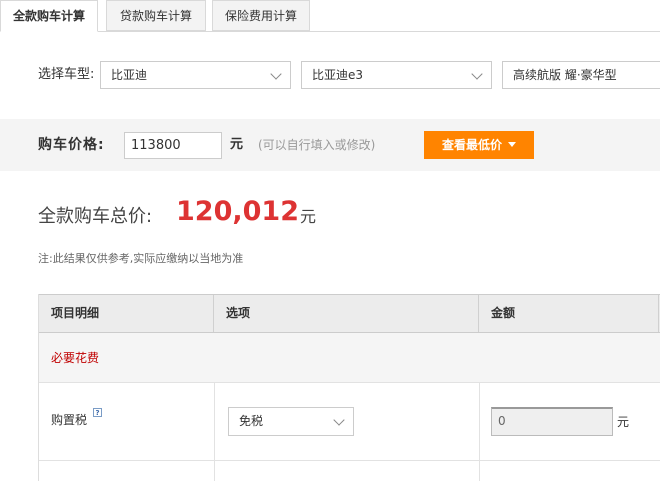  Describe the element at coordinates (173, 145) in the screenshot. I see `price-input: 113800` at that location.